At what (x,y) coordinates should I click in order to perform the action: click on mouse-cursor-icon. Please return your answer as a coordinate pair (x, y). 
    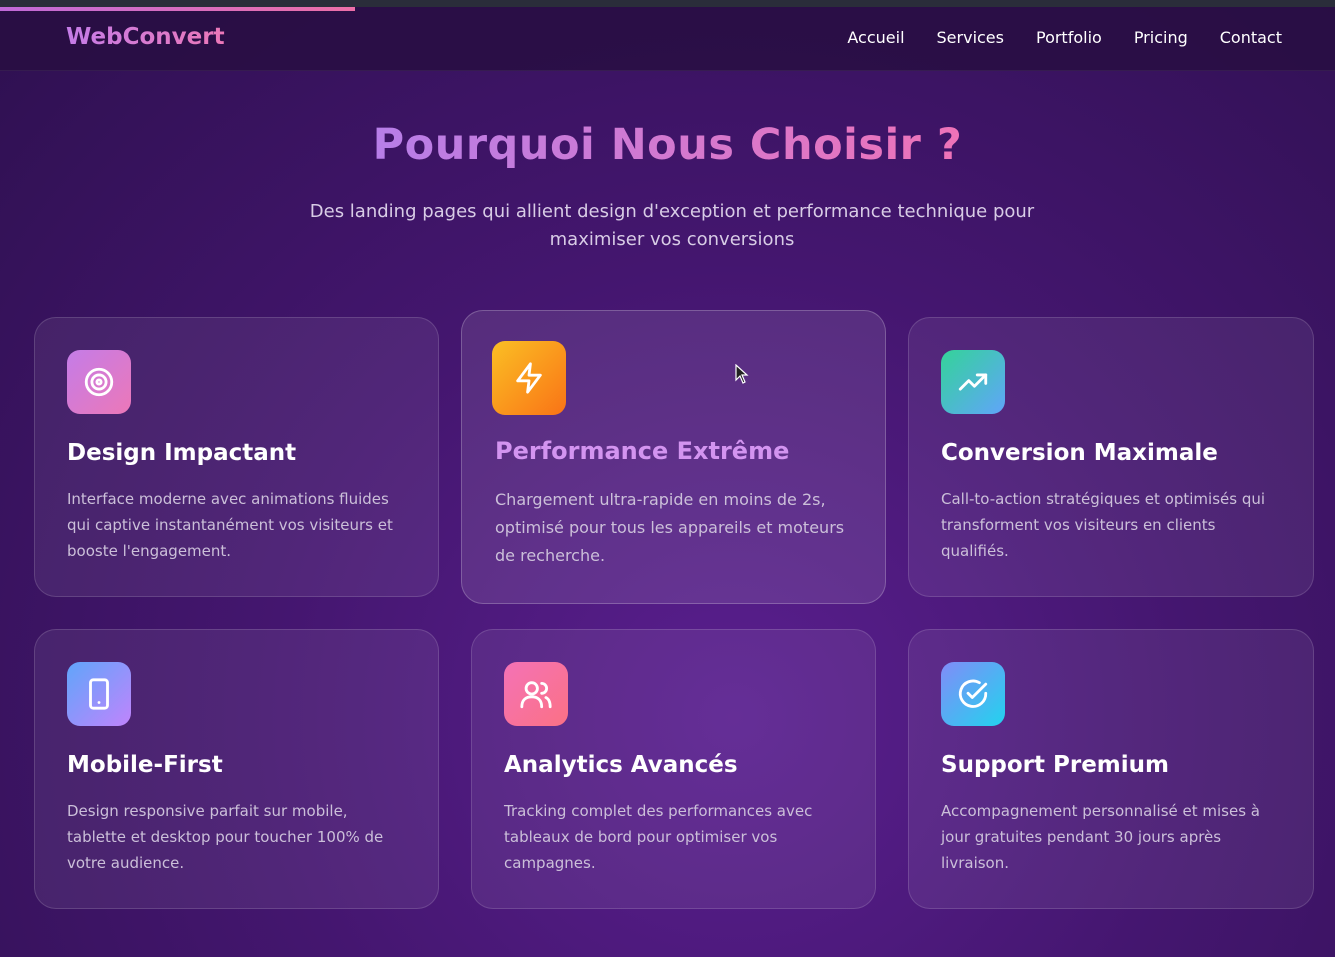
    Looking at the image, I should click on (742, 374).